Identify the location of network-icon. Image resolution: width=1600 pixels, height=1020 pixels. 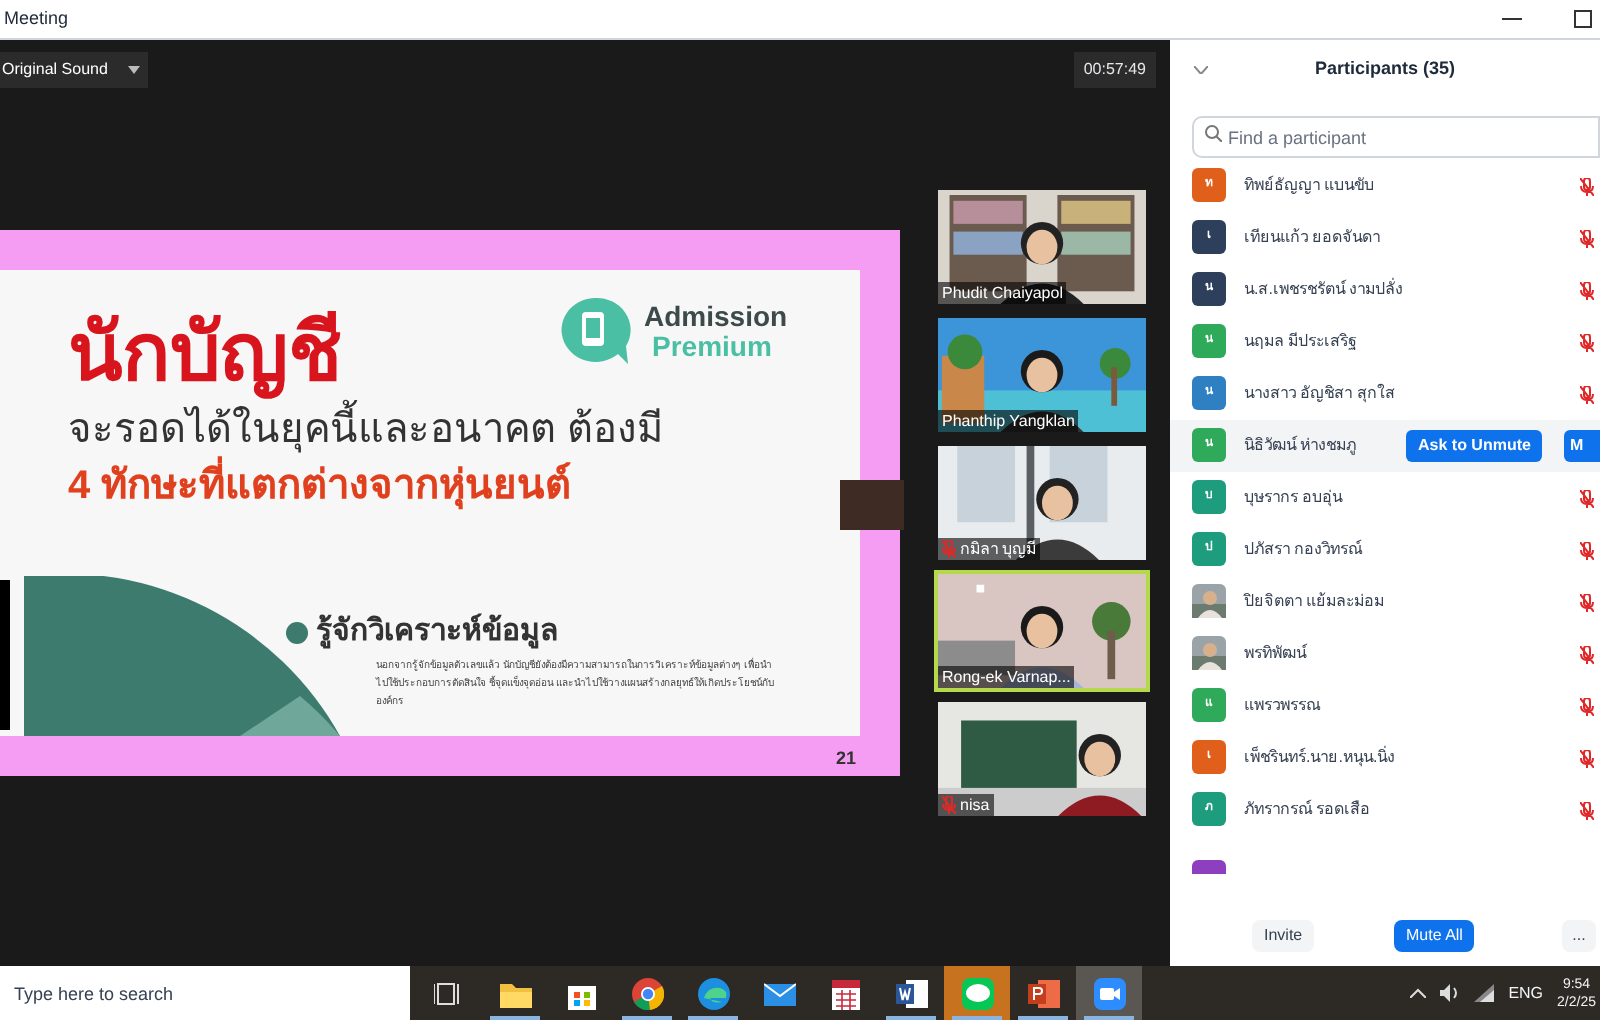
(1484, 993).